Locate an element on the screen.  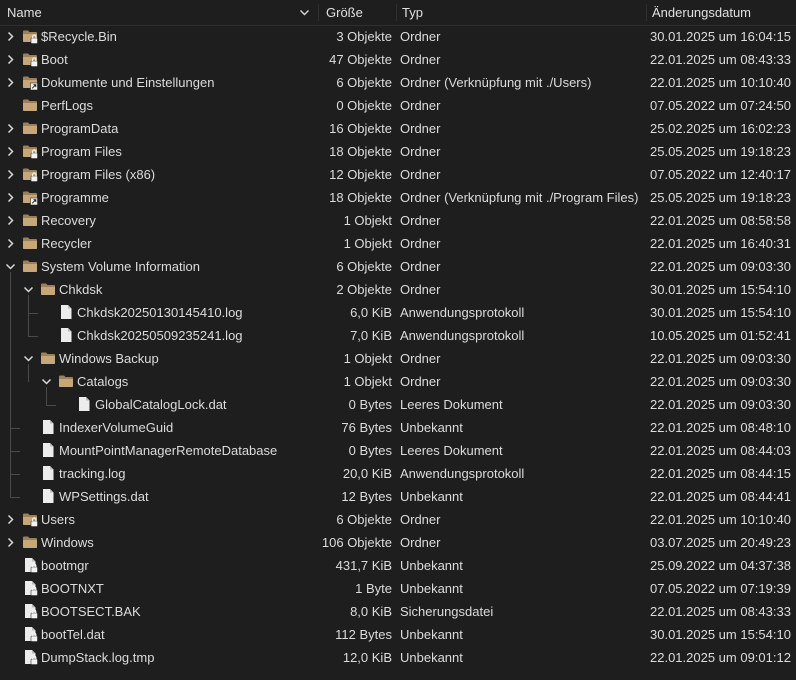
file-name: Recycler is located at coordinates (66, 243).